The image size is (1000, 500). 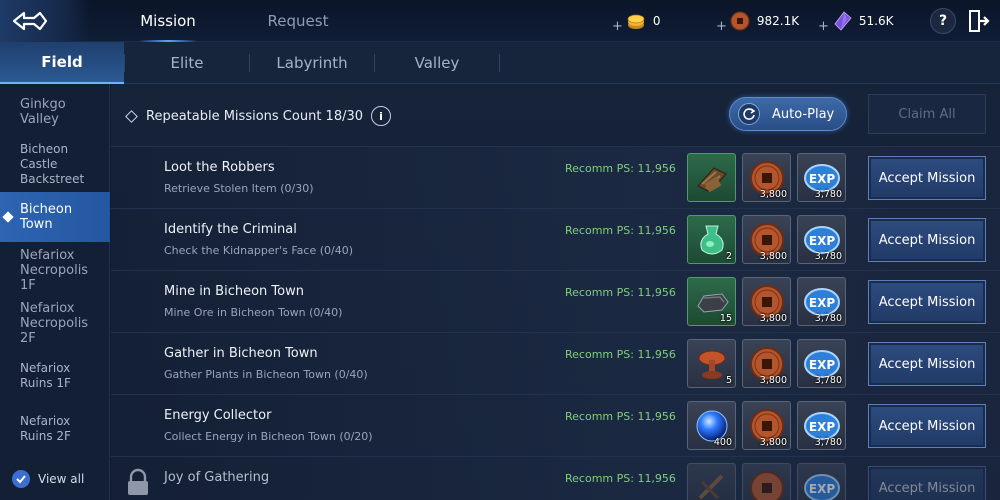 I want to click on mission-objective: Mine Ore in Bicheon Town (0/40), so click(x=253, y=312).